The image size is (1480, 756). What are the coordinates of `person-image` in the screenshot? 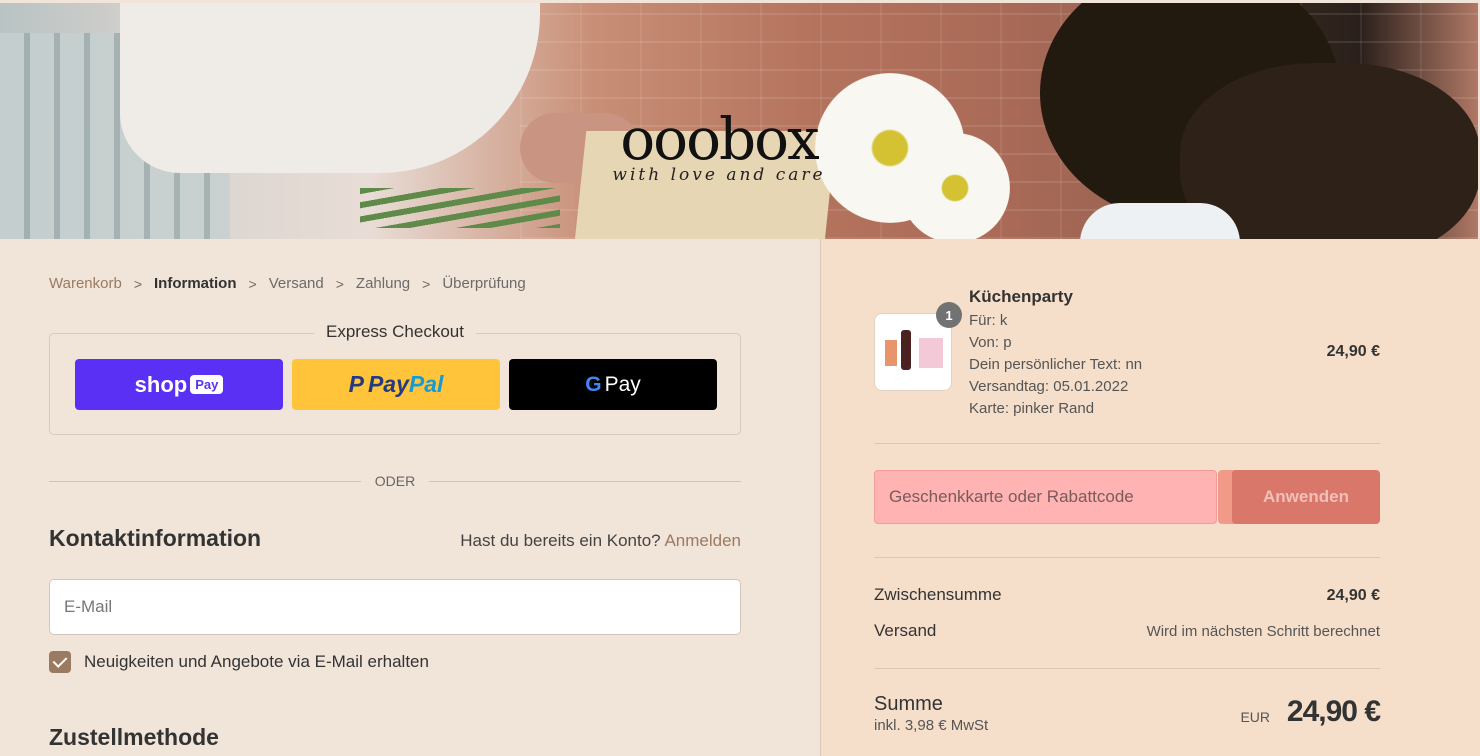 It's located at (330, 88).